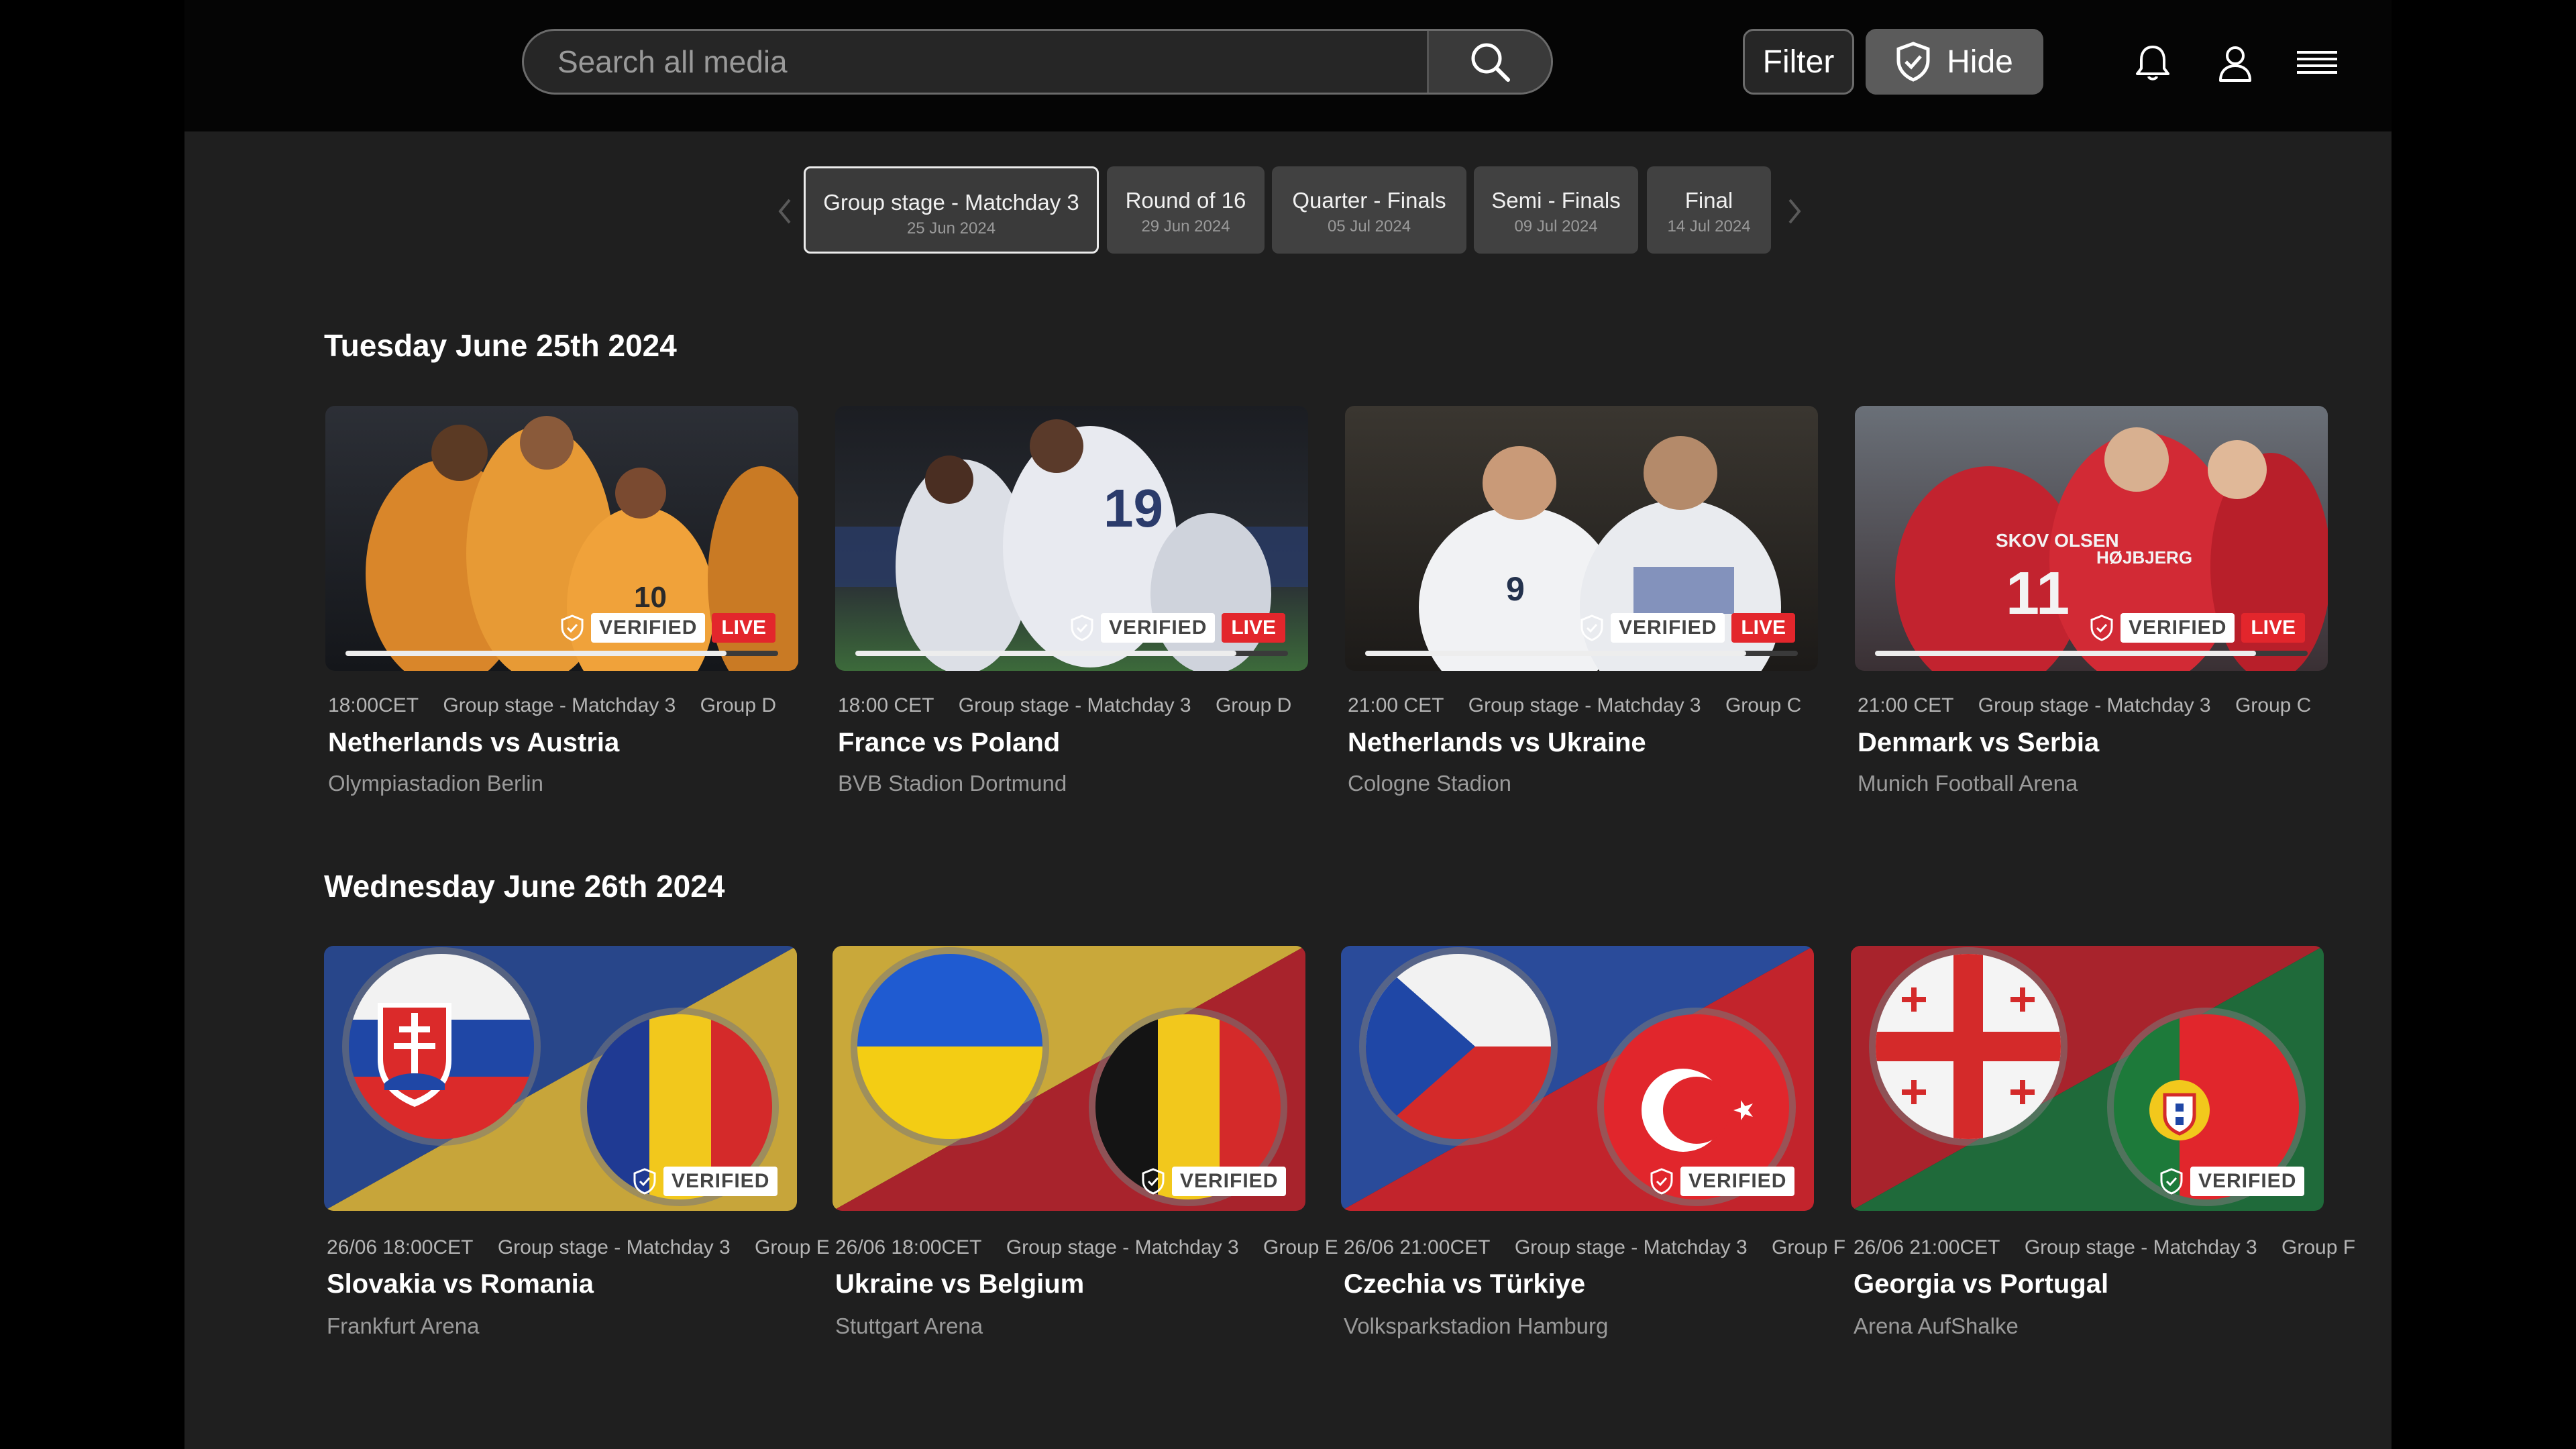 The image size is (2576, 1449). Describe the element at coordinates (1968, 783) in the screenshot. I see `match-venue: Munich Football Arena` at that location.